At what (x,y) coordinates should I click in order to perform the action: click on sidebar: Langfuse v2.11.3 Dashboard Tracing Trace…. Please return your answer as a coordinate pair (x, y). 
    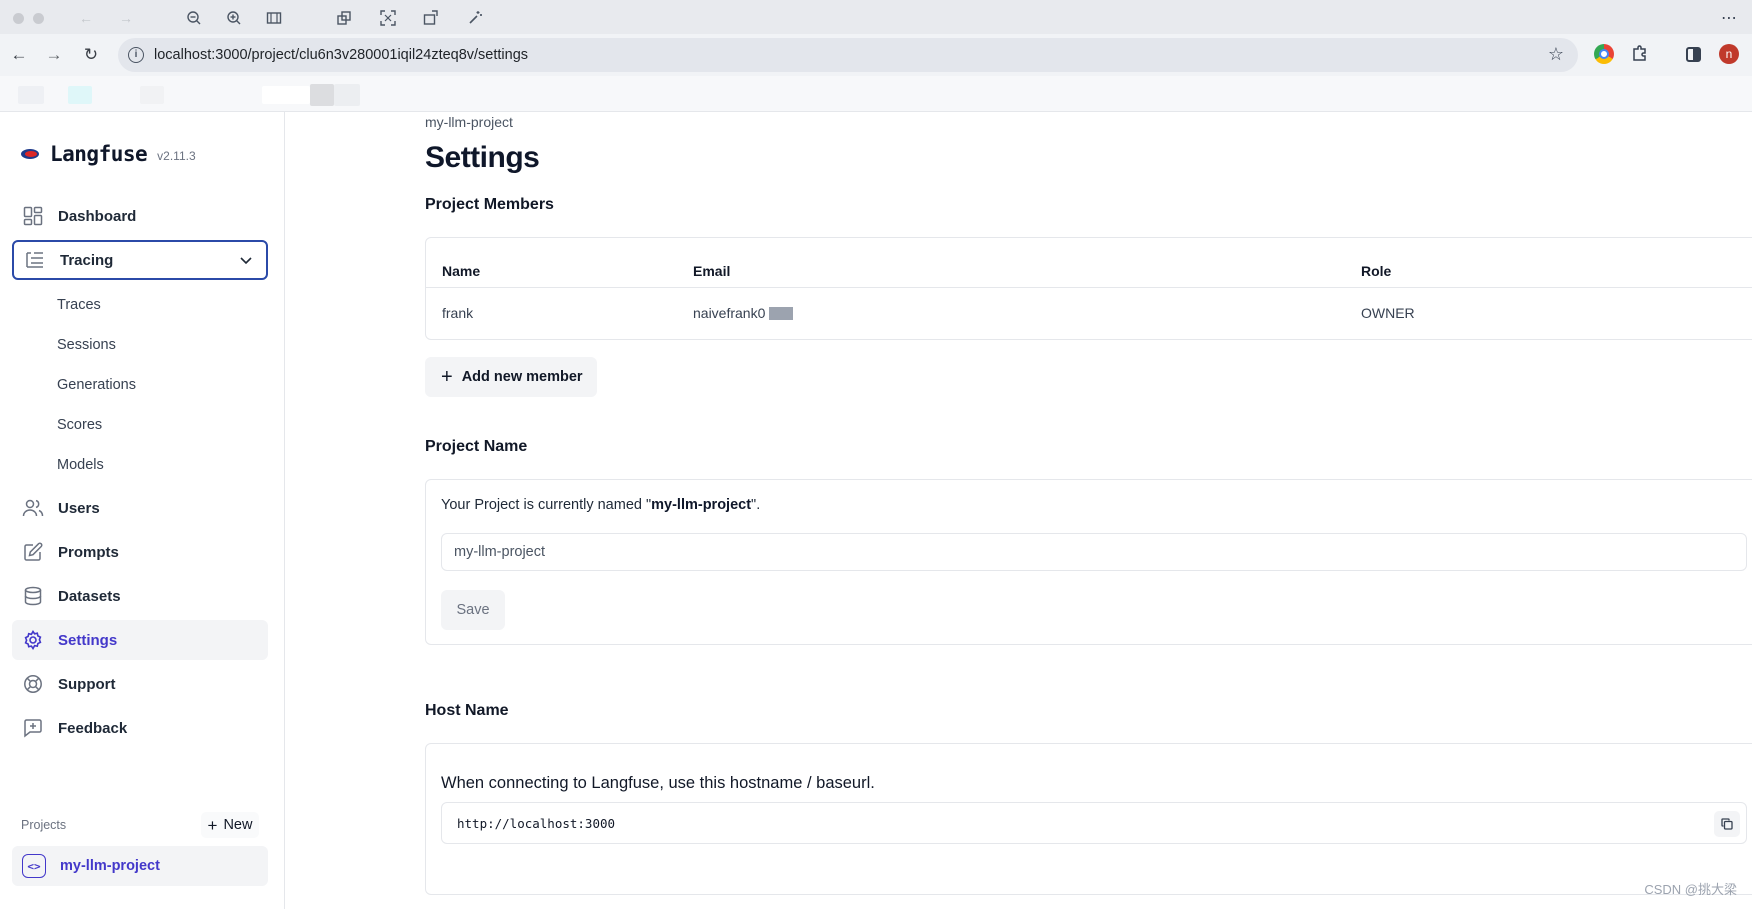
    Looking at the image, I should click on (142, 510).